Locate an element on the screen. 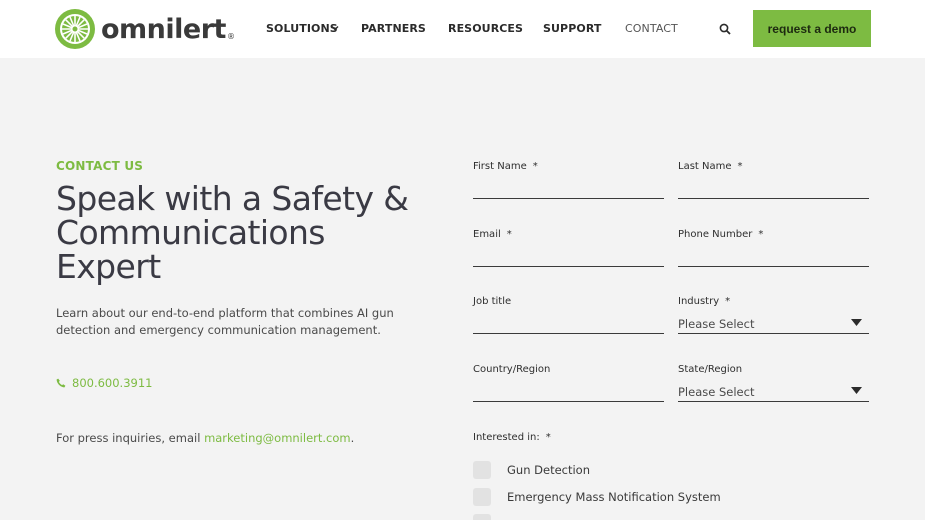 This screenshot has height=520, width=925. mass-notification-label: Emergency Mass Notification System is located at coordinates (614, 497).